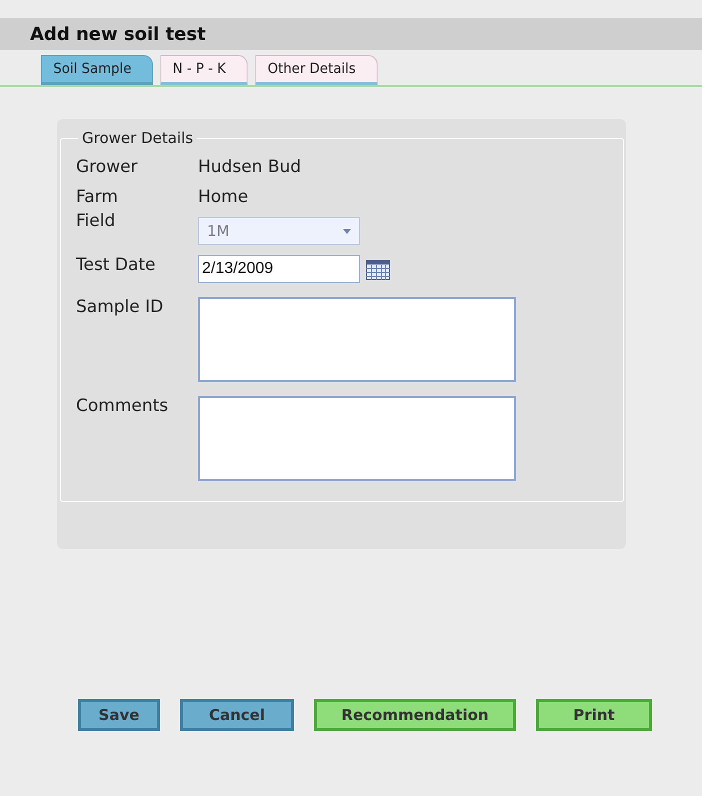 The image size is (702, 796). I want to click on field-value: Home, so click(223, 197).